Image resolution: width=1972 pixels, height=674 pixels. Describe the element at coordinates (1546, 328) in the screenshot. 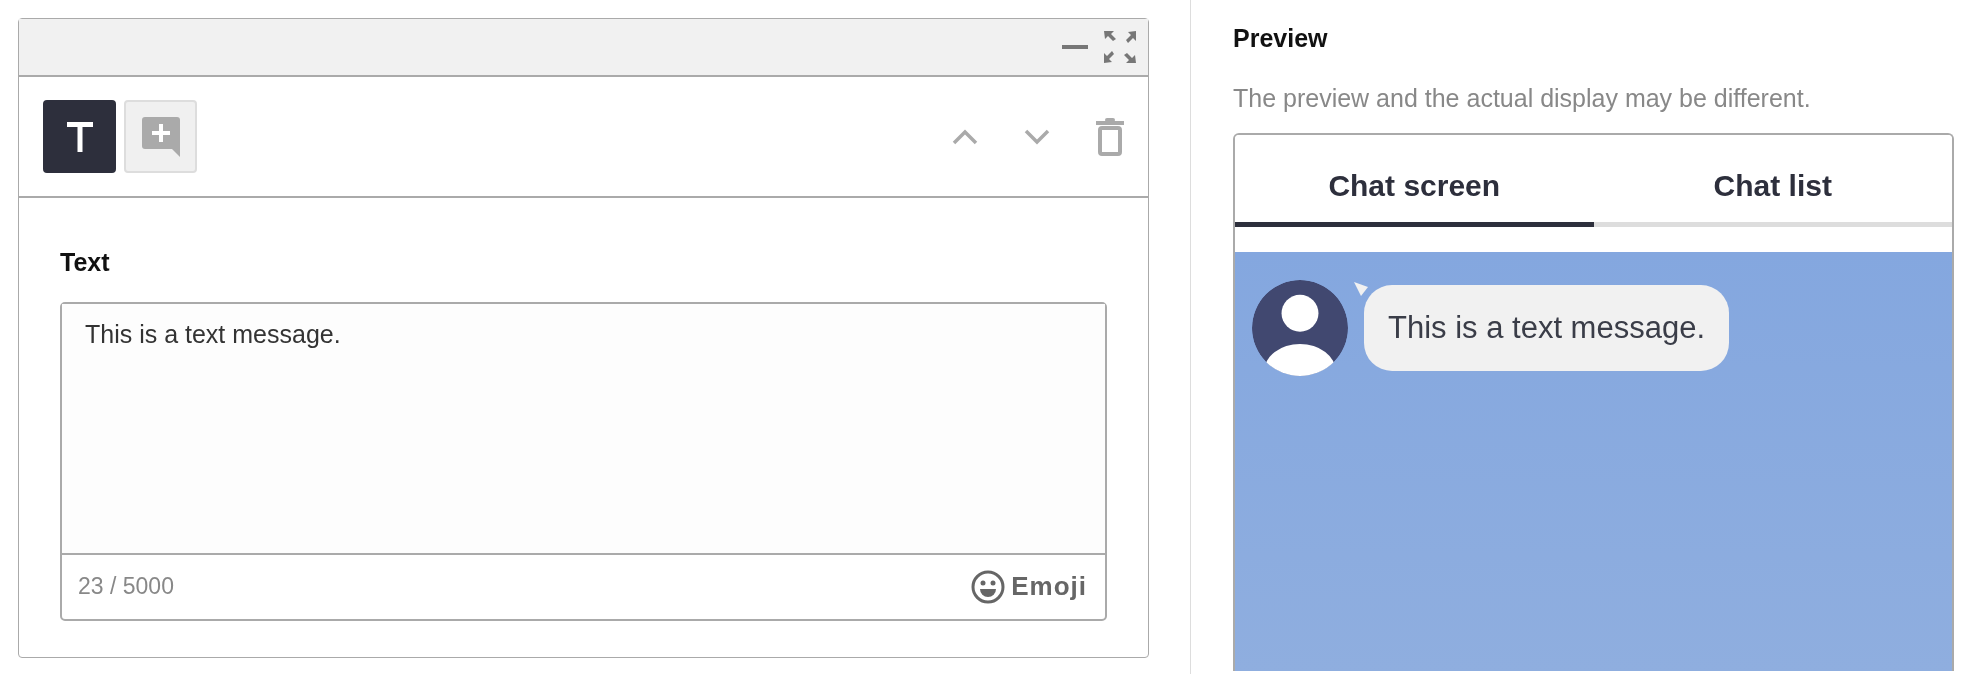

I see `message-bubble: This is a text message.` at that location.